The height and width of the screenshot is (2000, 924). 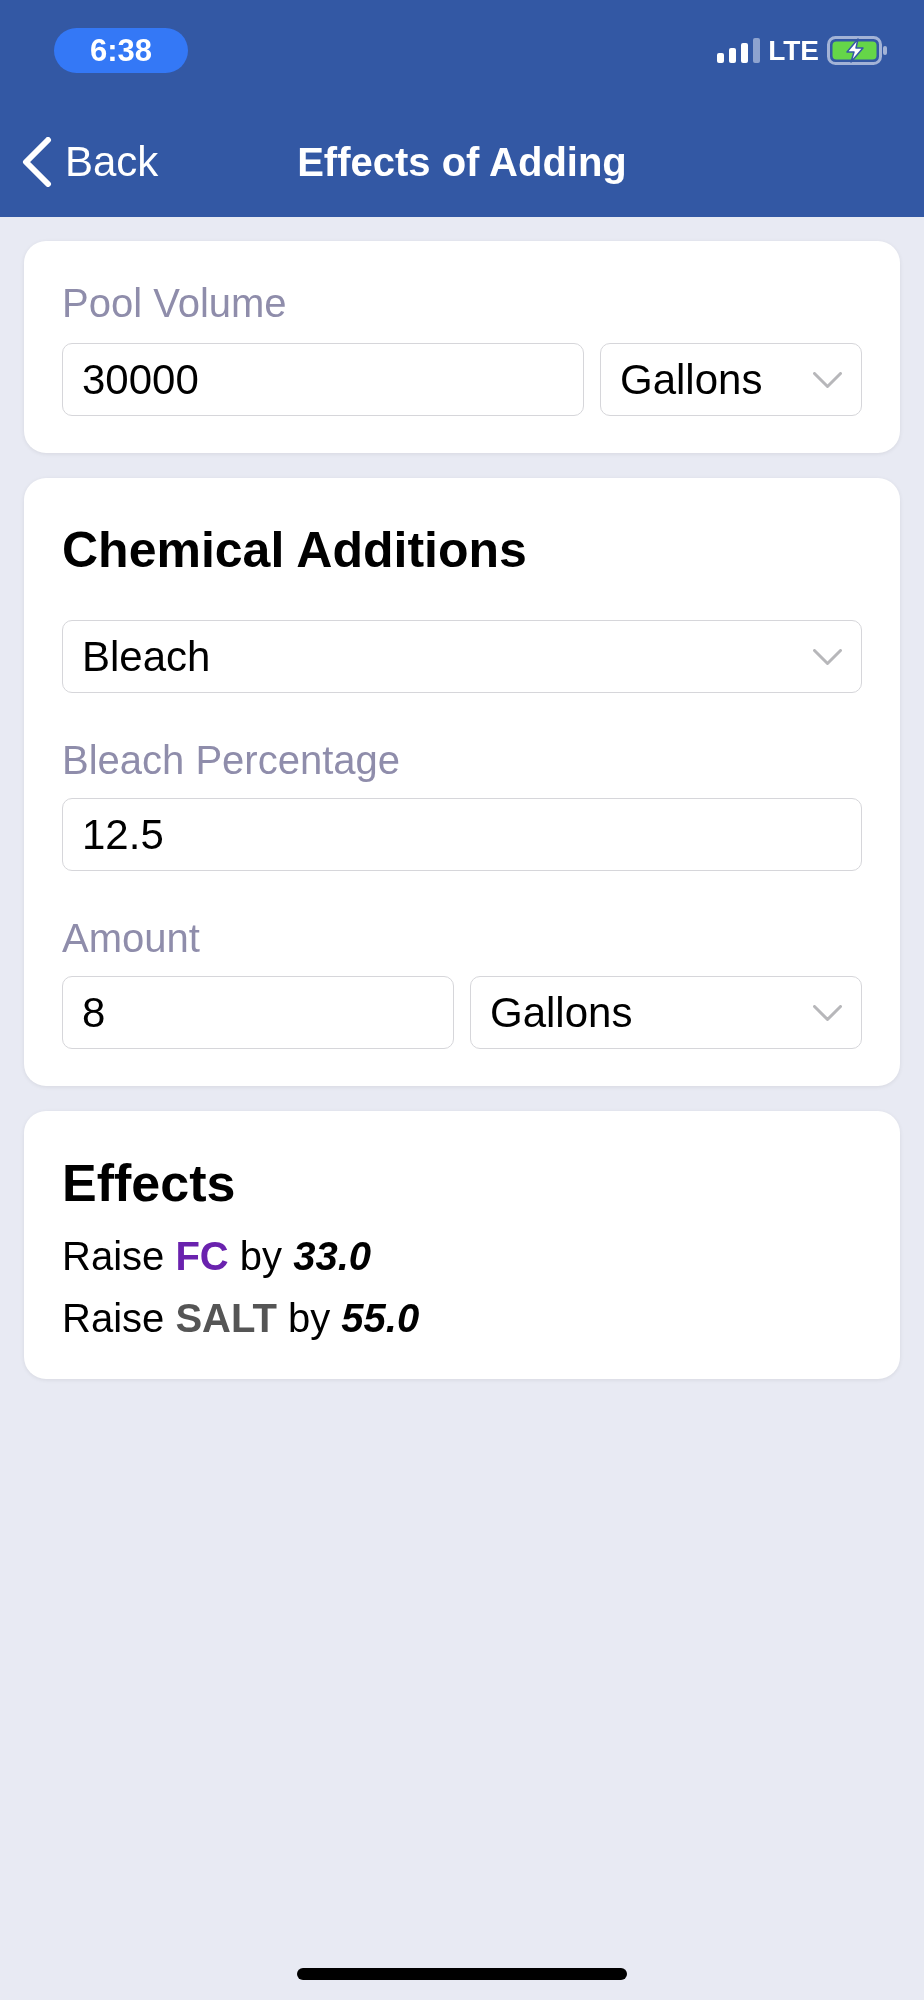 I want to click on field-label: Amount, so click(x=131, y=938).